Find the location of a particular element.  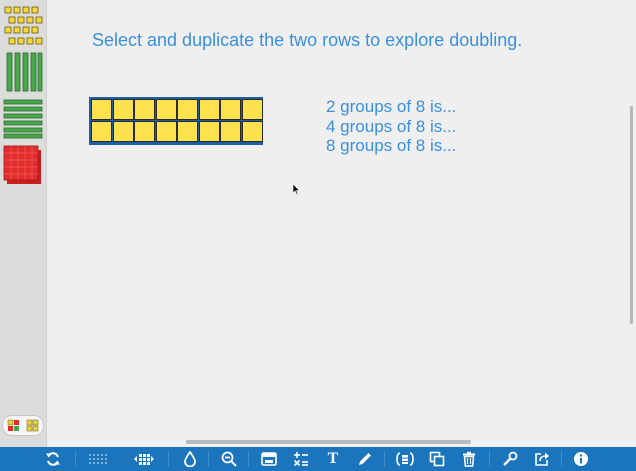

group-button is located at coordinates (405, 459).